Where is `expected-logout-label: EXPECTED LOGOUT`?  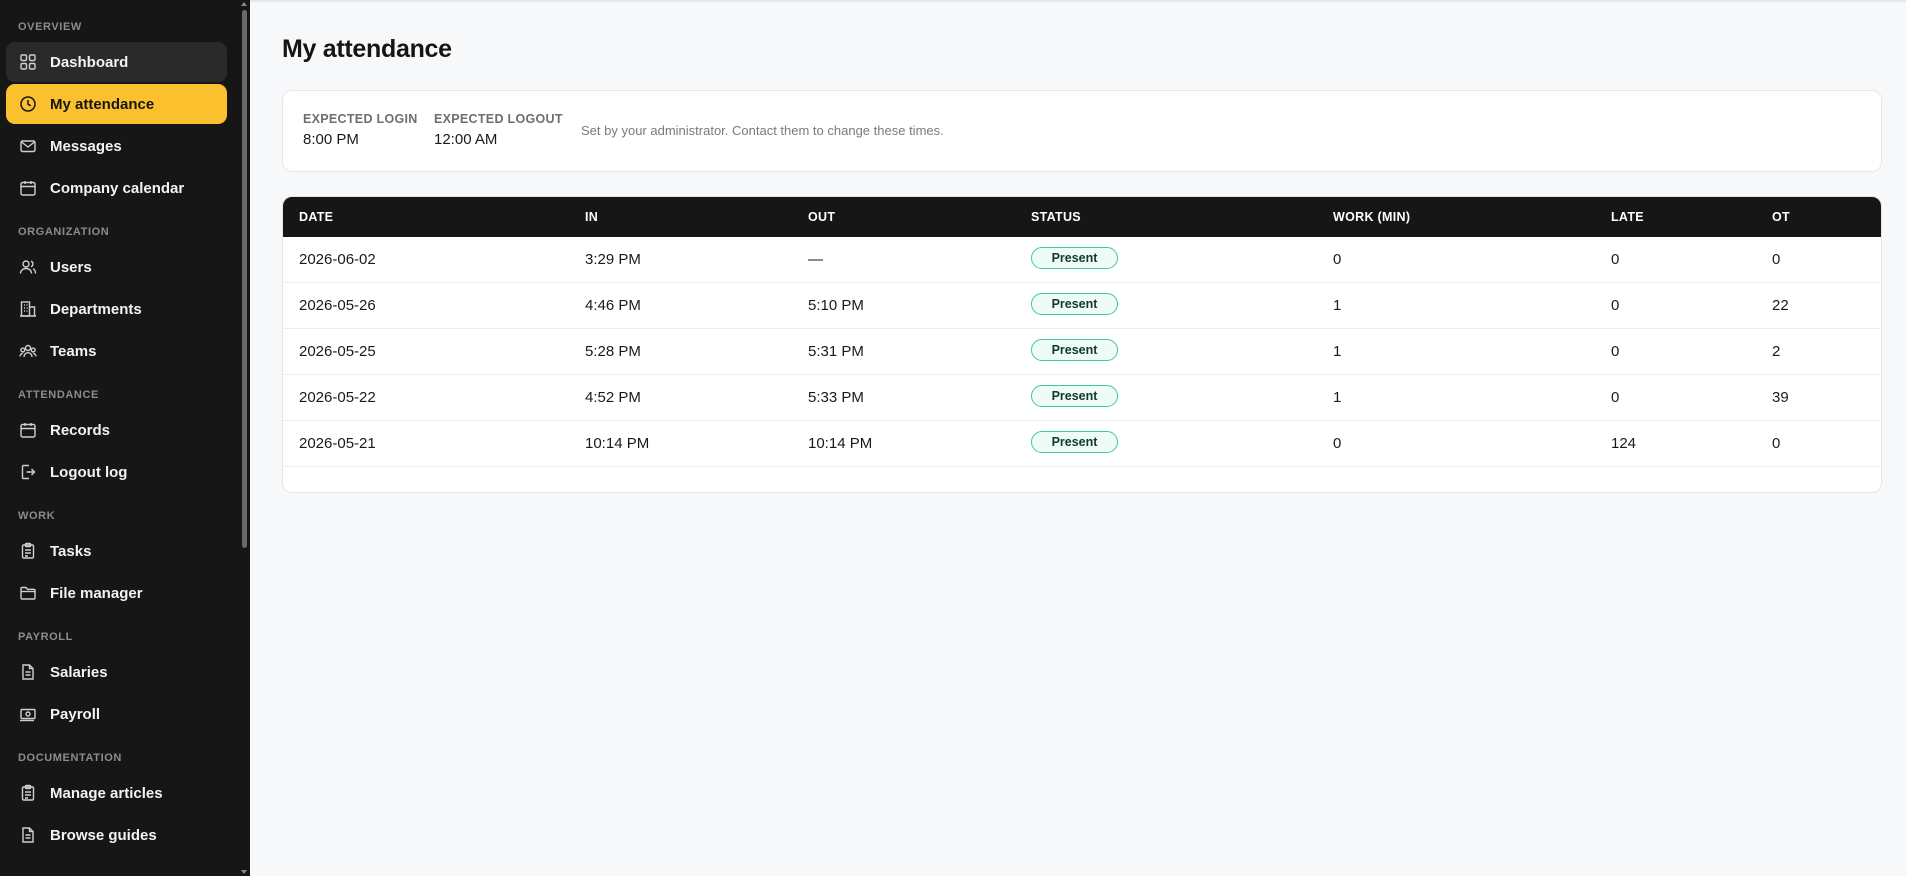 expected-logout-label: EXPECTED LOGOUT is located at coordinates (498, 119).